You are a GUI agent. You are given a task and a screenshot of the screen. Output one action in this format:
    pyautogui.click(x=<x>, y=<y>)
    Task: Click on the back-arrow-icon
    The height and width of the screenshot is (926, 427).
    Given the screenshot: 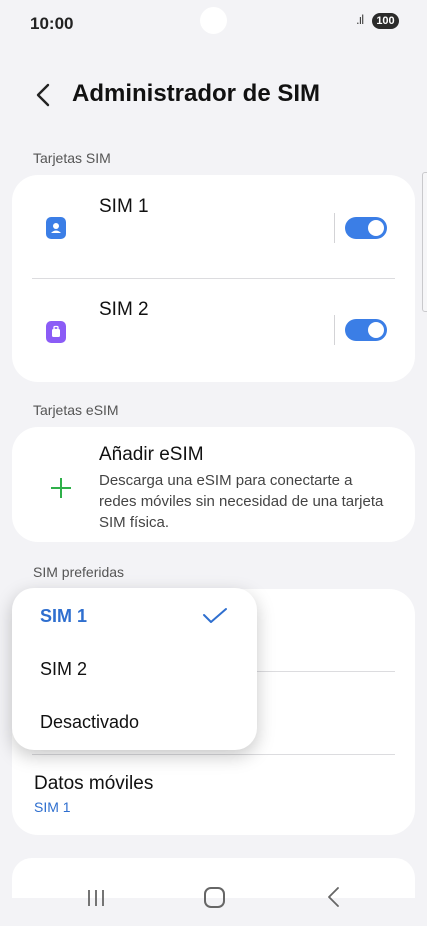 What is the action you would take?
    pyautogui.click(x=45, y=95)
    